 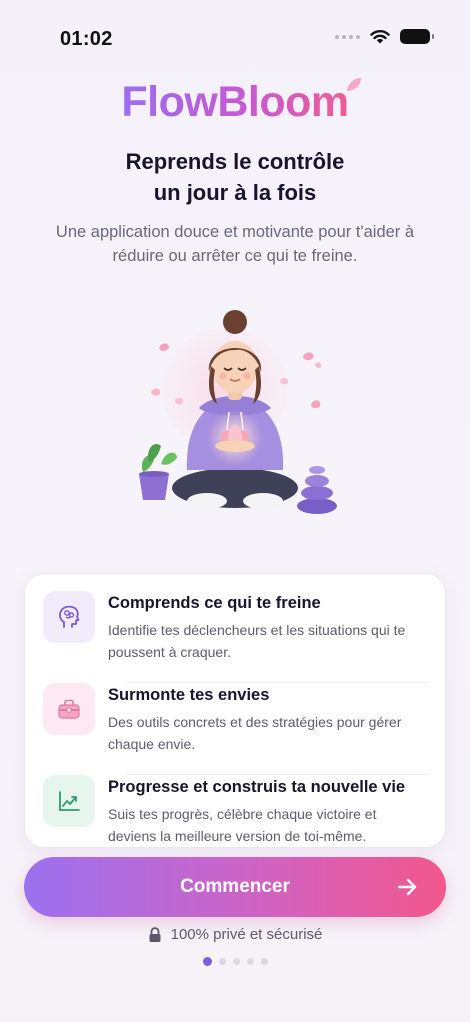 I want to click on privacy-text: 100% privé et sécurisé, so click(x=246, y=934).